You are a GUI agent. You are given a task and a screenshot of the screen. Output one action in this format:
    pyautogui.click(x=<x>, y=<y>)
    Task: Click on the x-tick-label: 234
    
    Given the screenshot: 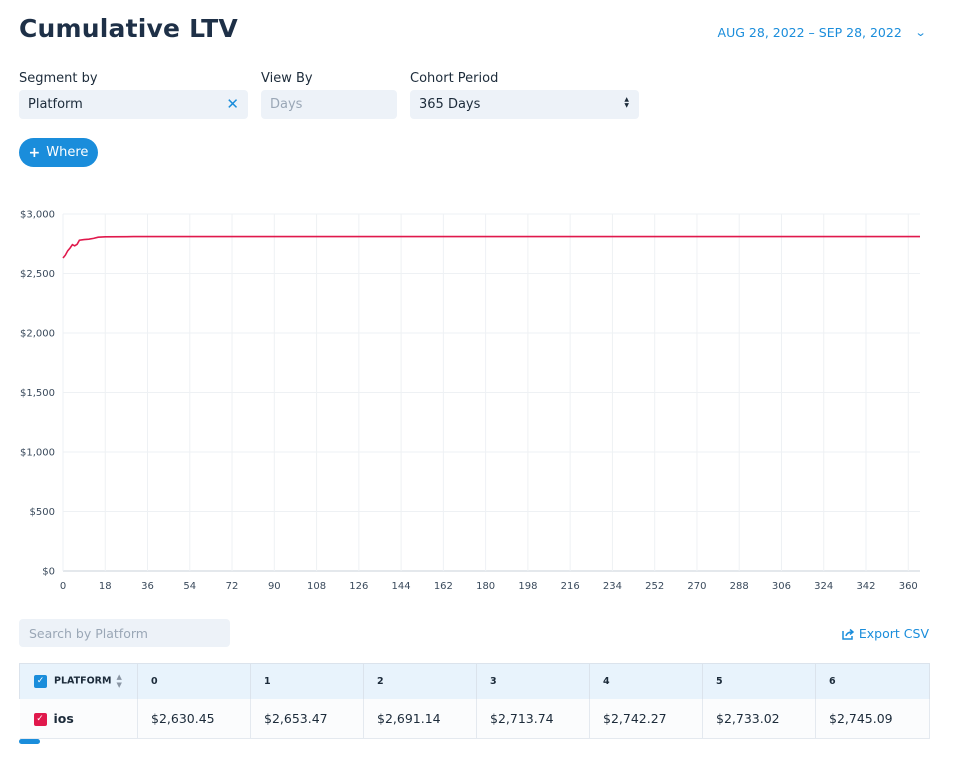 What is the action you would take?
    pyautogui.click(x=612, y=586)
    